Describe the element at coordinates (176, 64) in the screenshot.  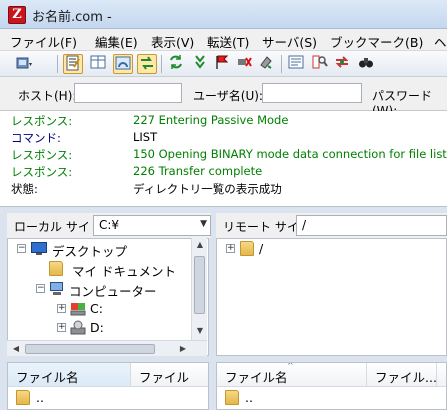
I see `refresh-icon` at that location.